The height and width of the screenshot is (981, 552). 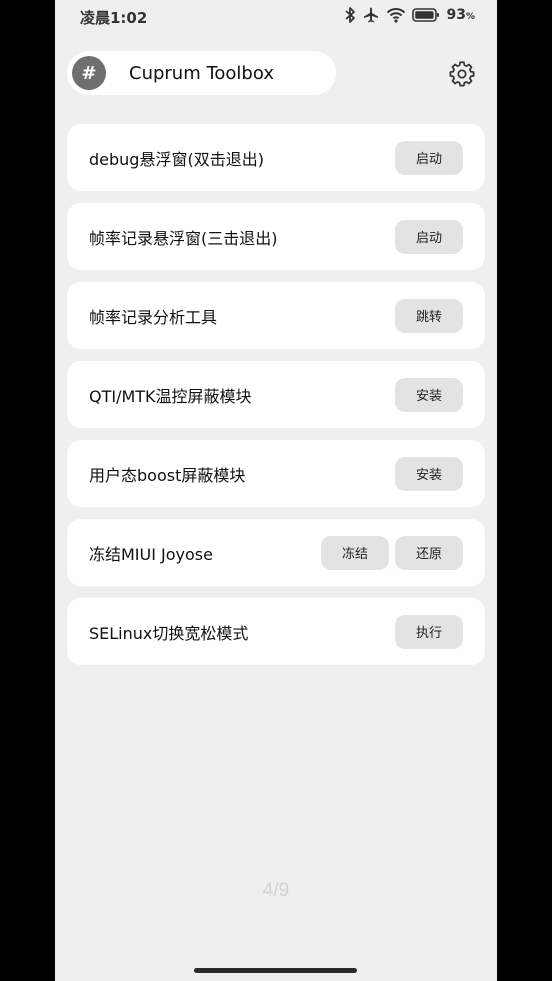 I want to click on card-freeze-joyose: 冻结MIUI Joyose 冻结 还原, so click(x=276, y=552).